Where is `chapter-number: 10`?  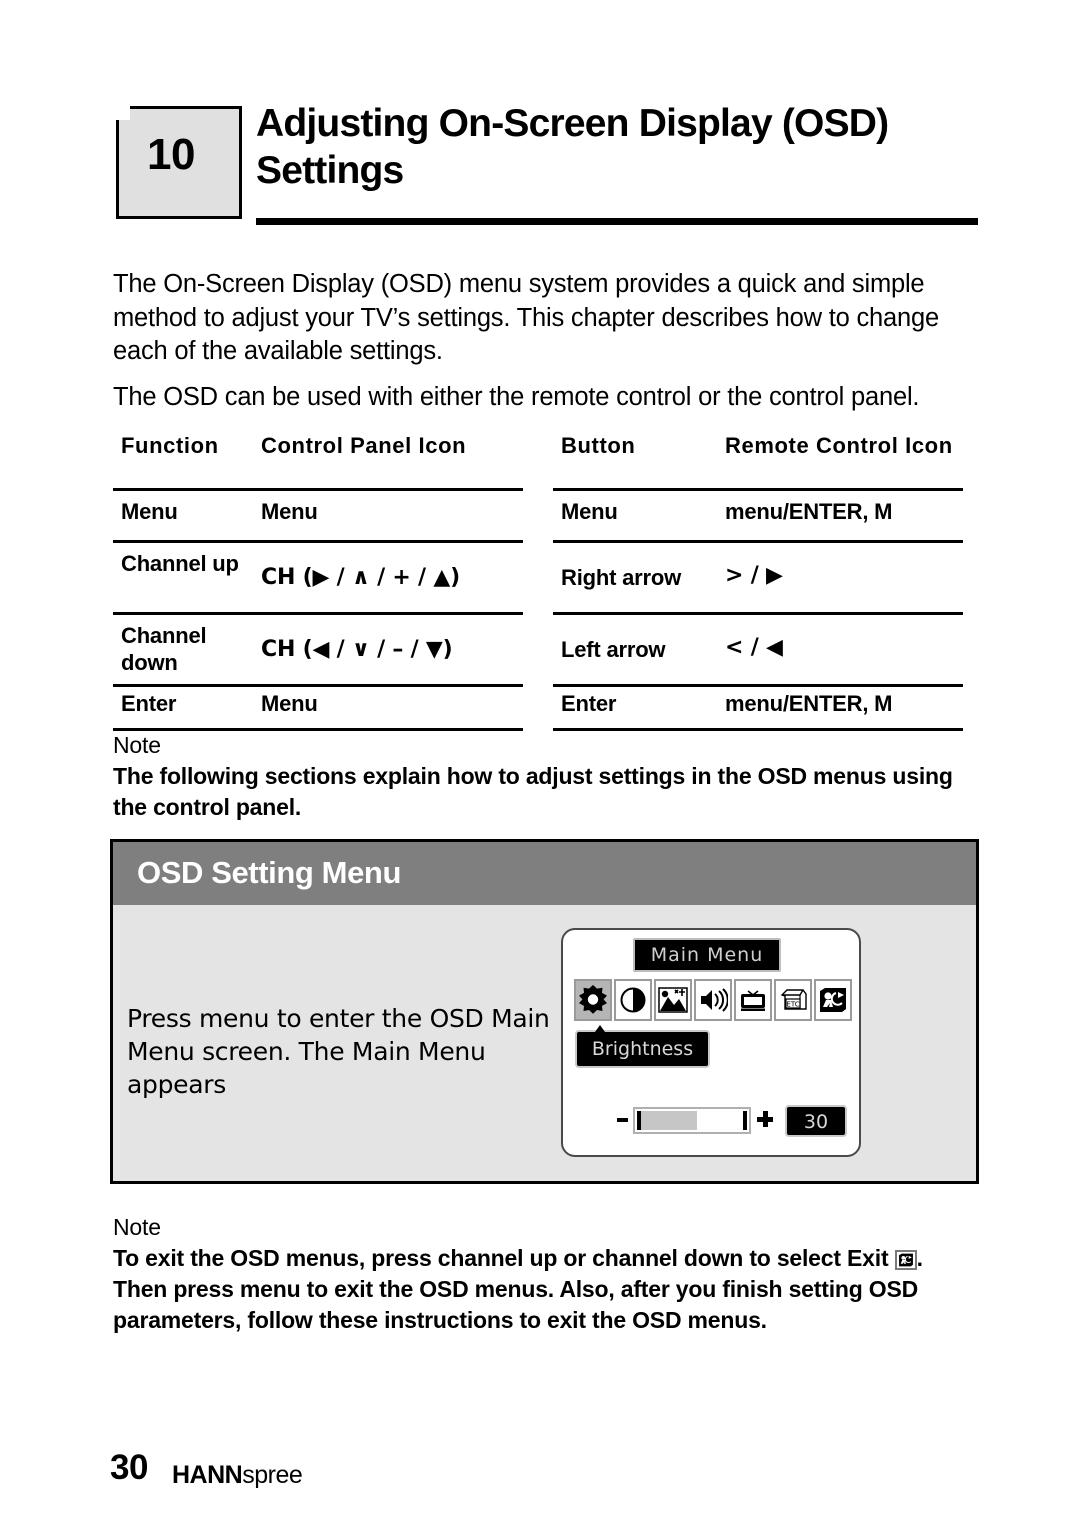
chapter-number: 10 is located at coordinates (171, 154).